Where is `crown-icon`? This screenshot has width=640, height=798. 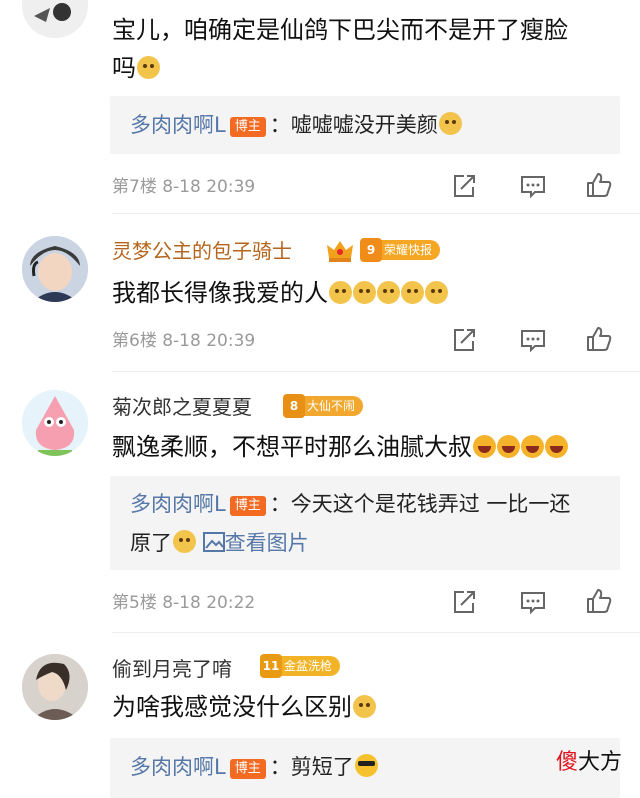 crown-icon is located at coordinates (340, 251).